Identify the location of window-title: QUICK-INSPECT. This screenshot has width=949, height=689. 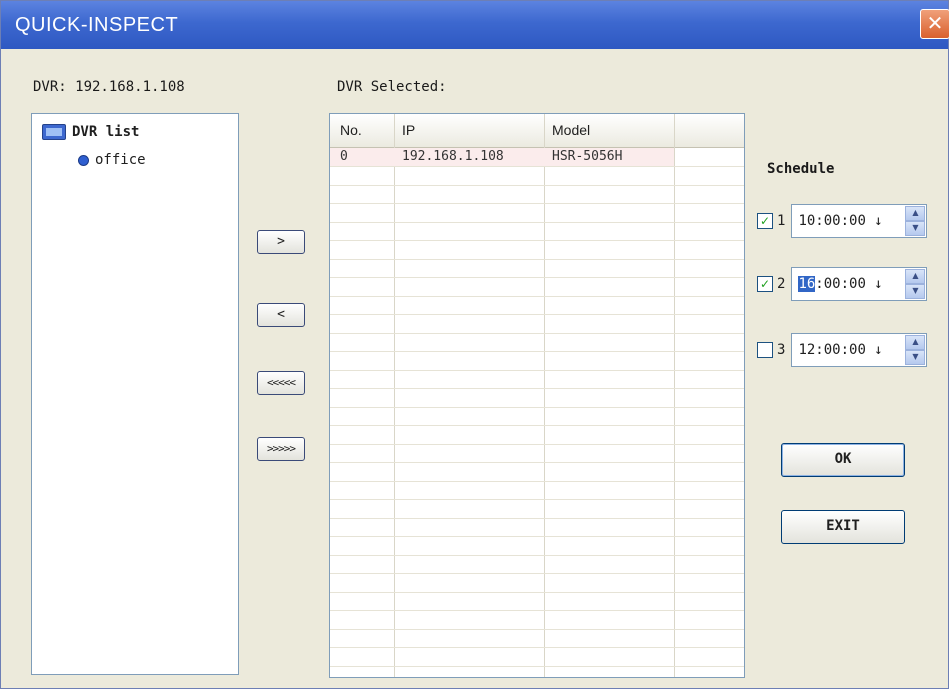
(97, 25).